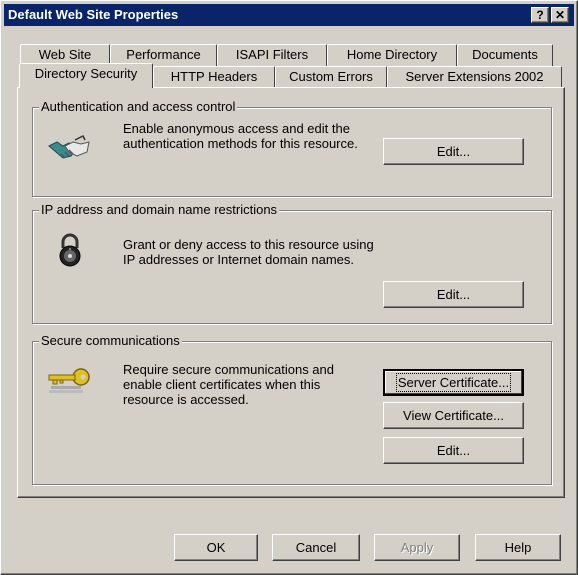 The image size is (578, 575). What do you see at coordinates (560, 15) in the screenshot?
I see `close-icon: ✕` at bounding box center [560, 15].